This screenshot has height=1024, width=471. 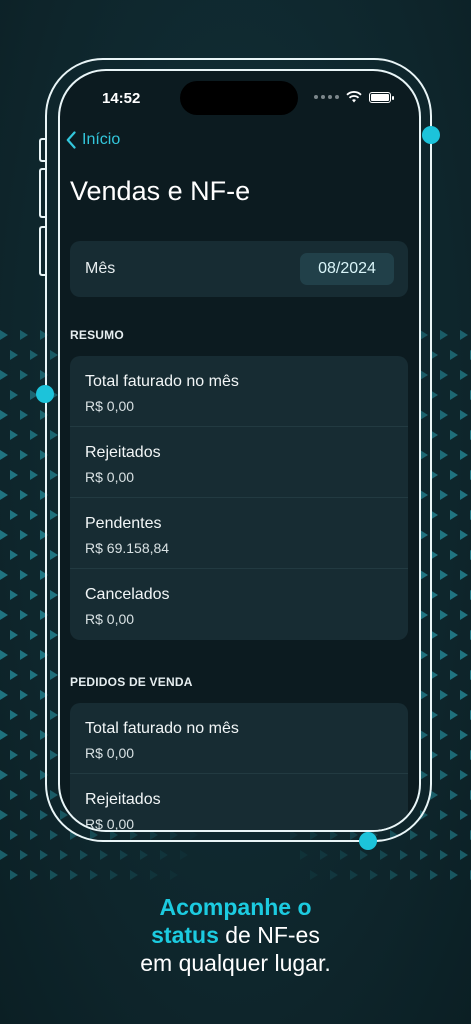 I want to click on month-row: Mês 08/2024, so click(x=239, y=269).